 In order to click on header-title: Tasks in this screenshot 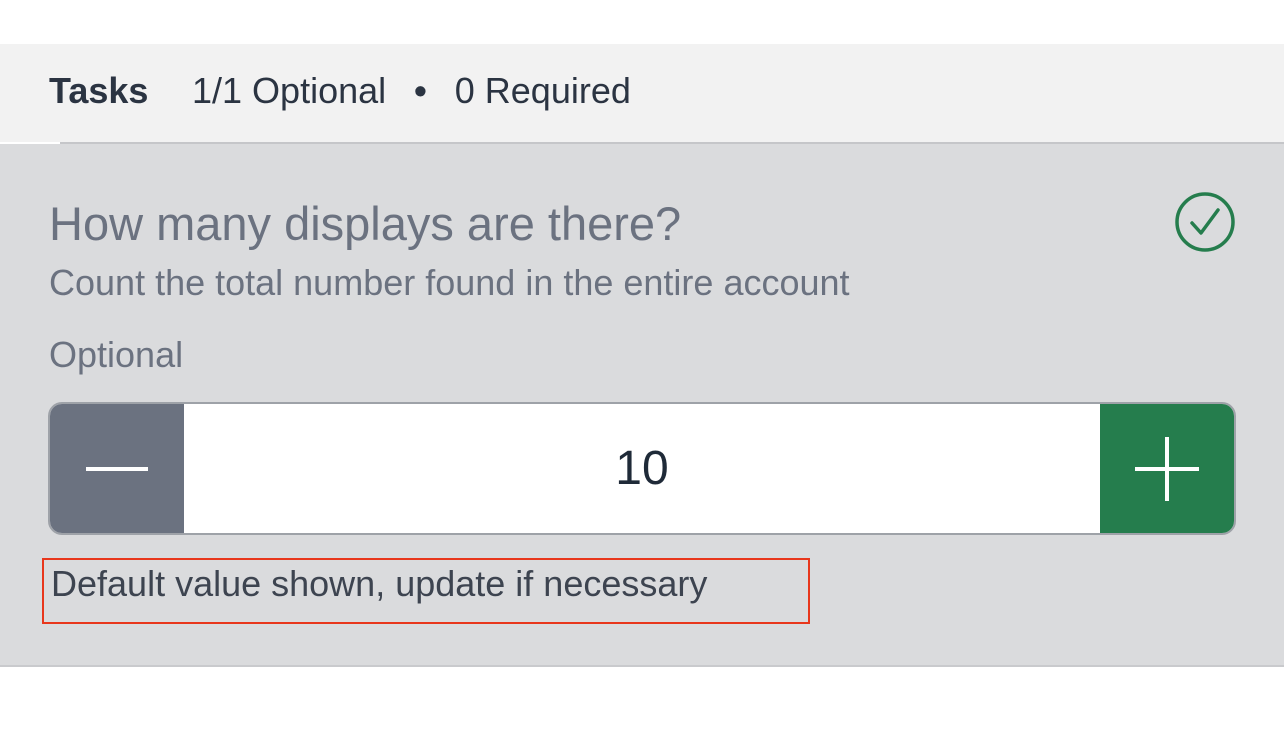, I will do `click(99, 90)`.